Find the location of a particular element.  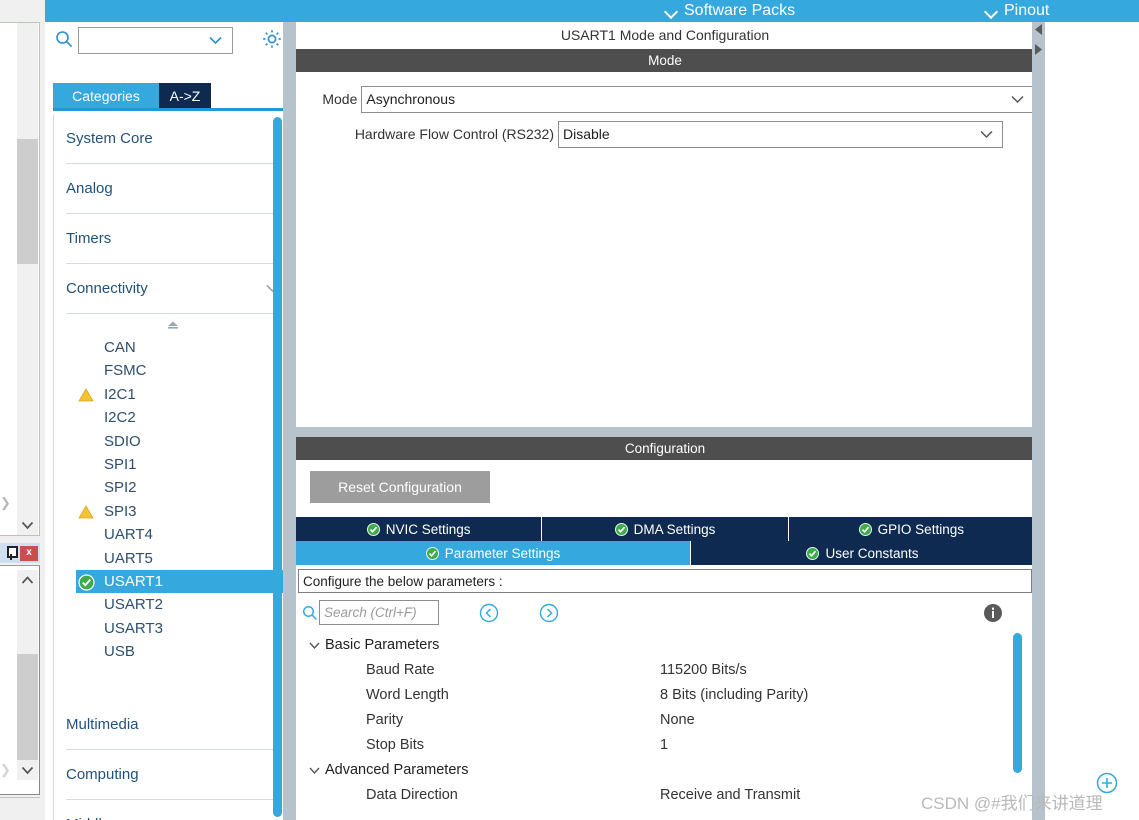

list-item-uart5: UART5 is located at coordinates (173, 558).